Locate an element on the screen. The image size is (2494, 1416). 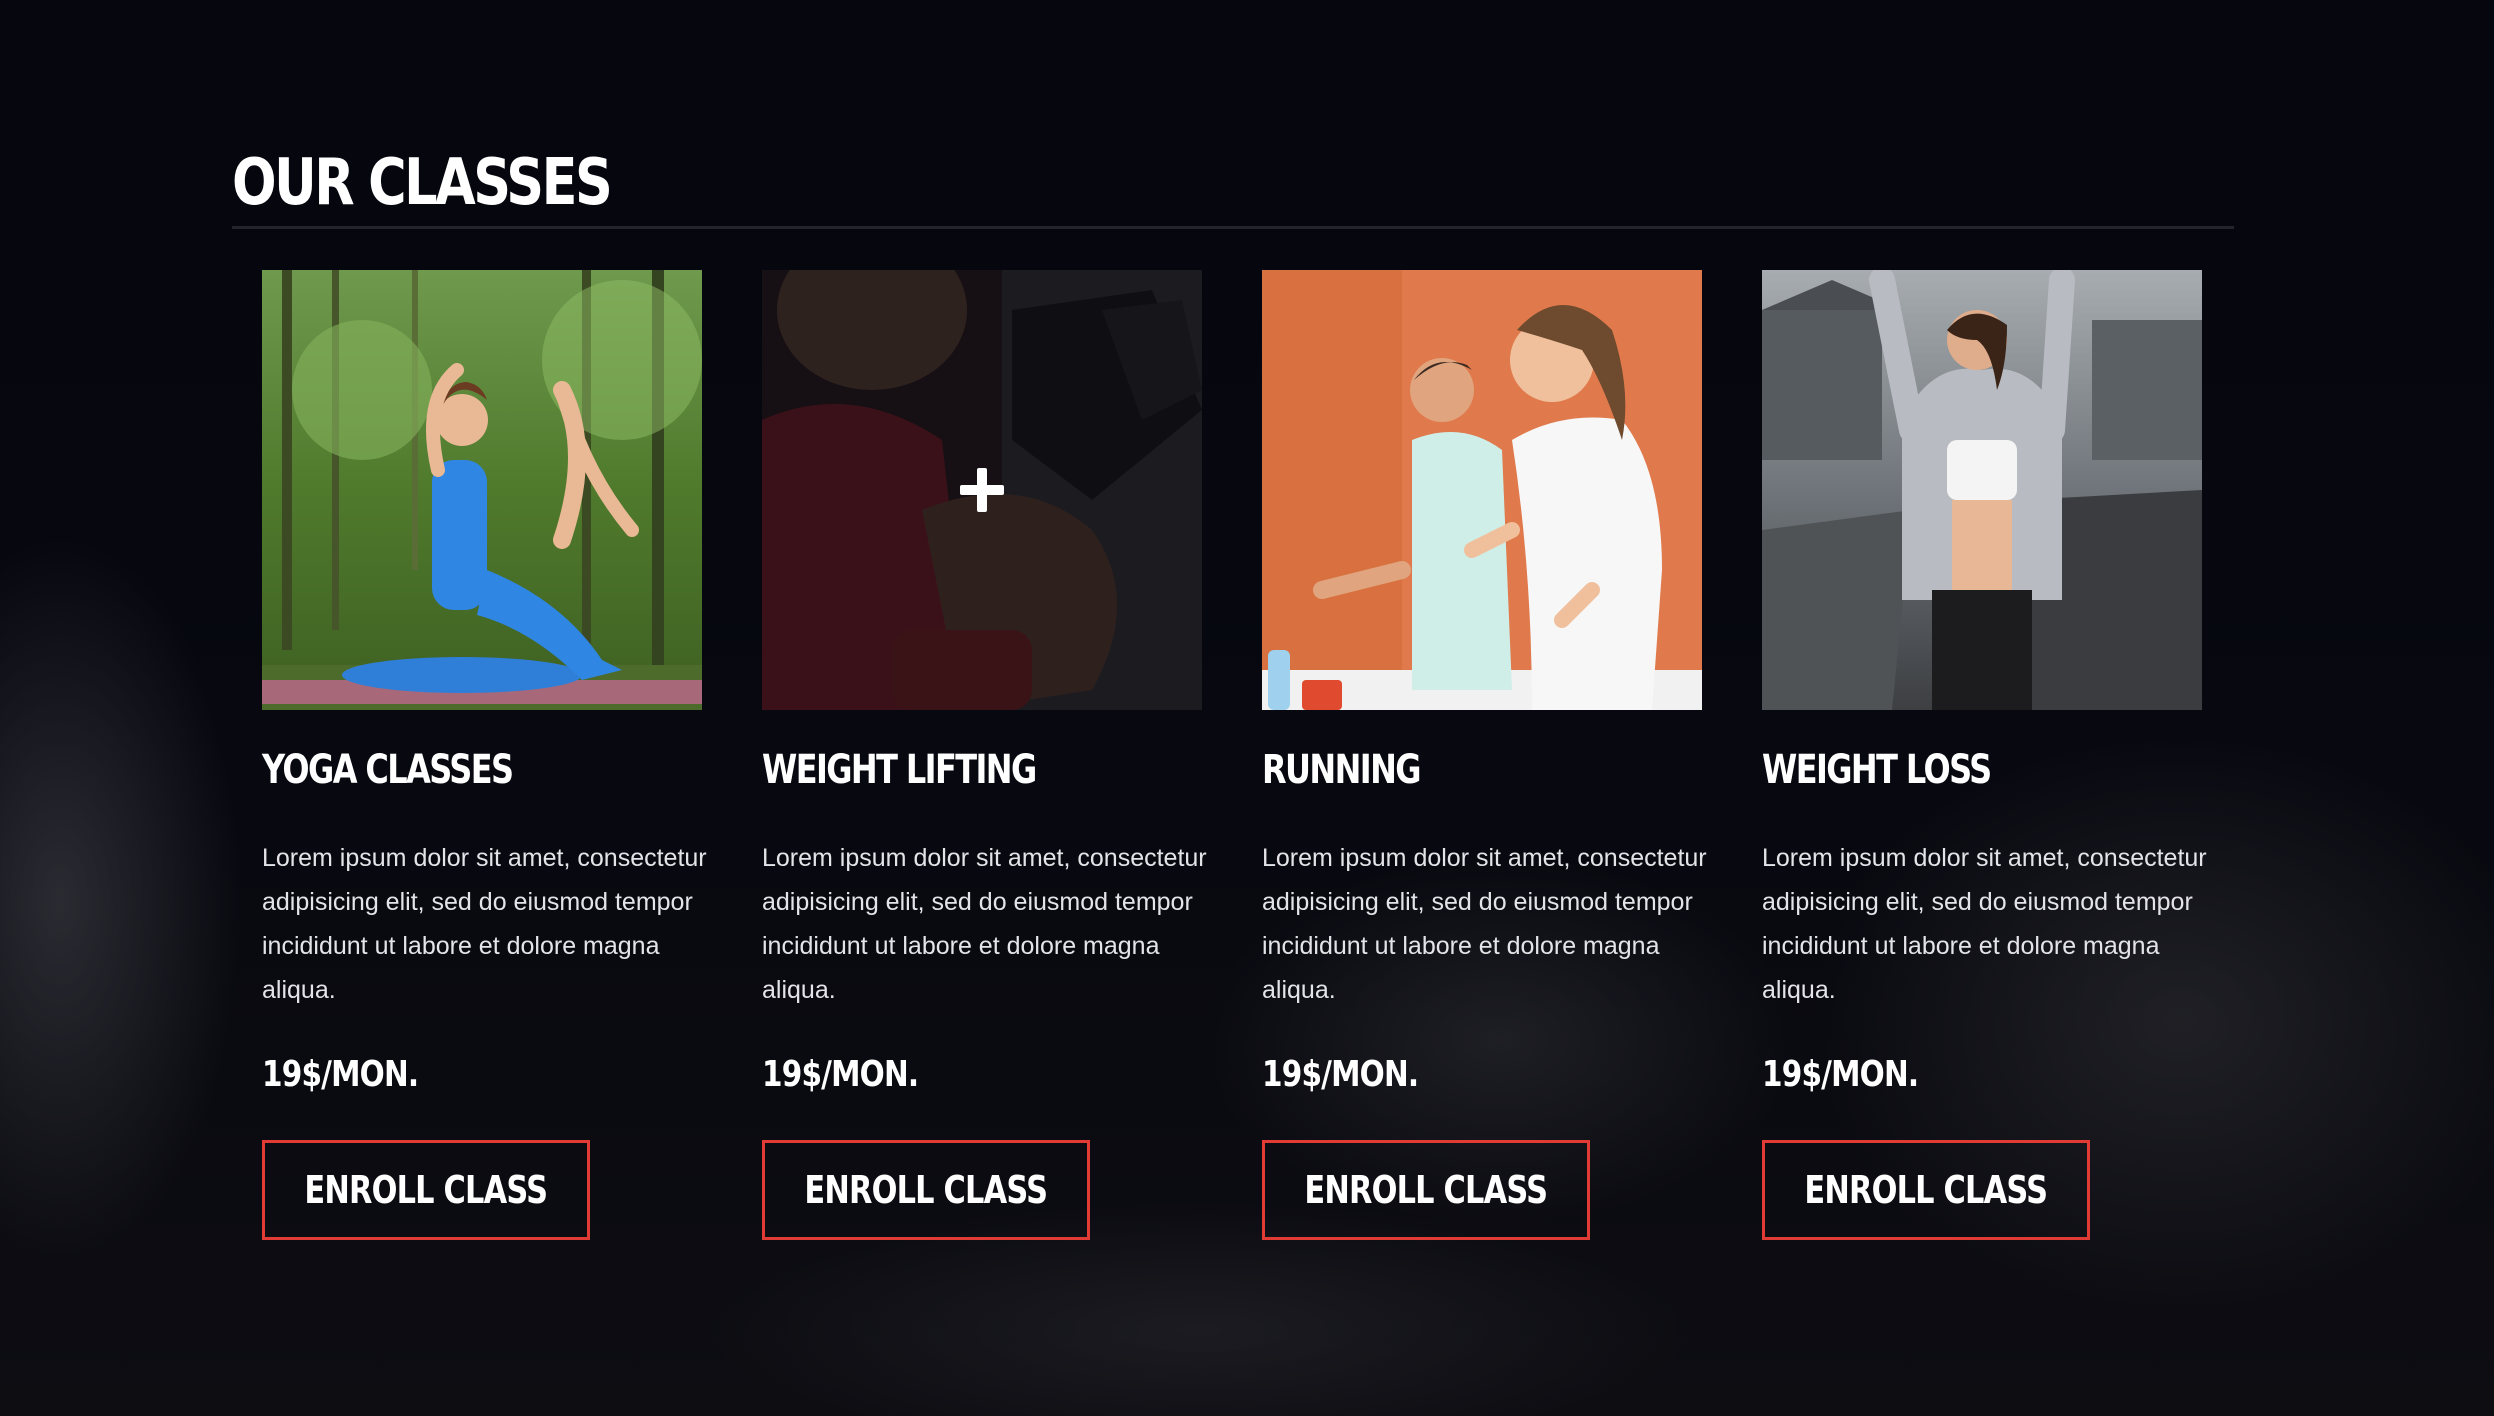
plus-icon is located at coordinates (982, 490).